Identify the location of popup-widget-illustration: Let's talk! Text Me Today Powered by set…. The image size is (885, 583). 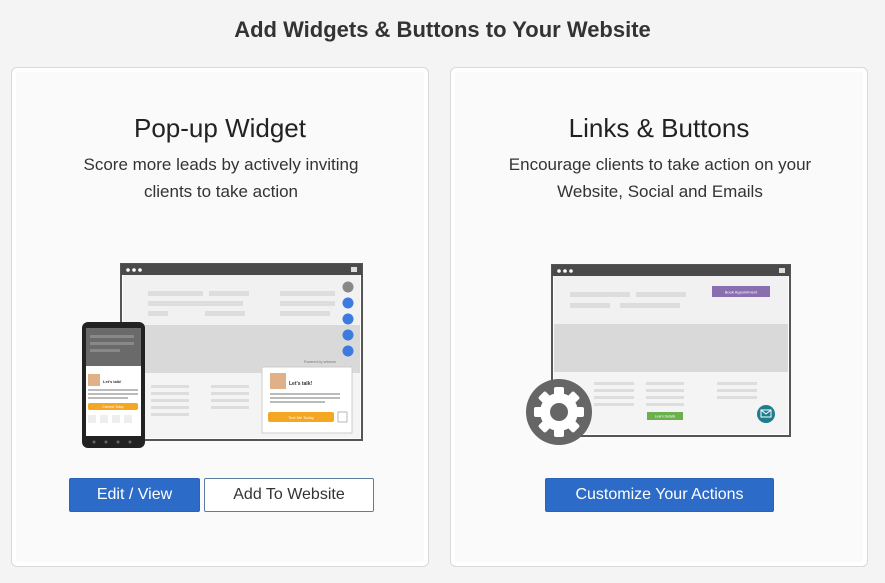
(222, 355).